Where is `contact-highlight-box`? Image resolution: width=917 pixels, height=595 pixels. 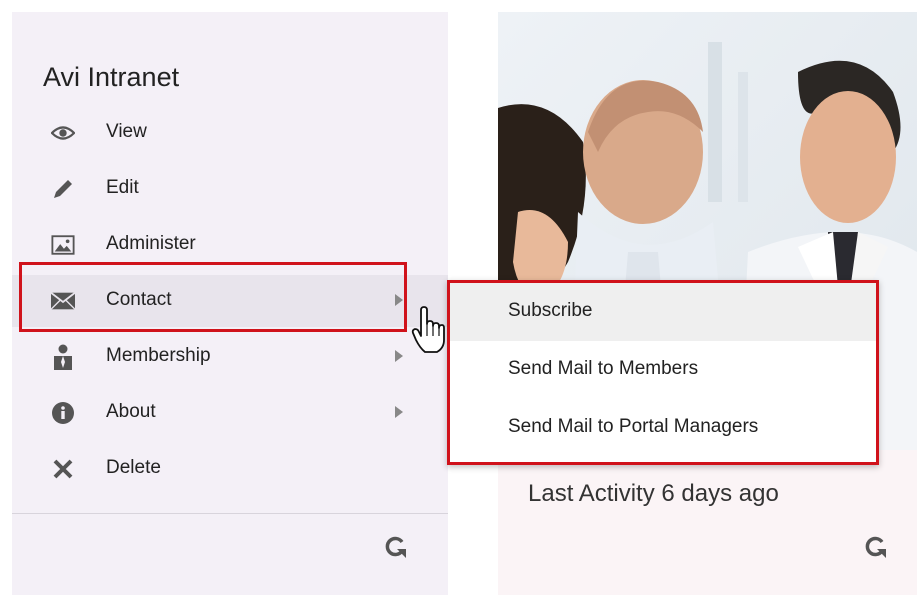
contact-highlight-box is located at coordinates (213, 297).